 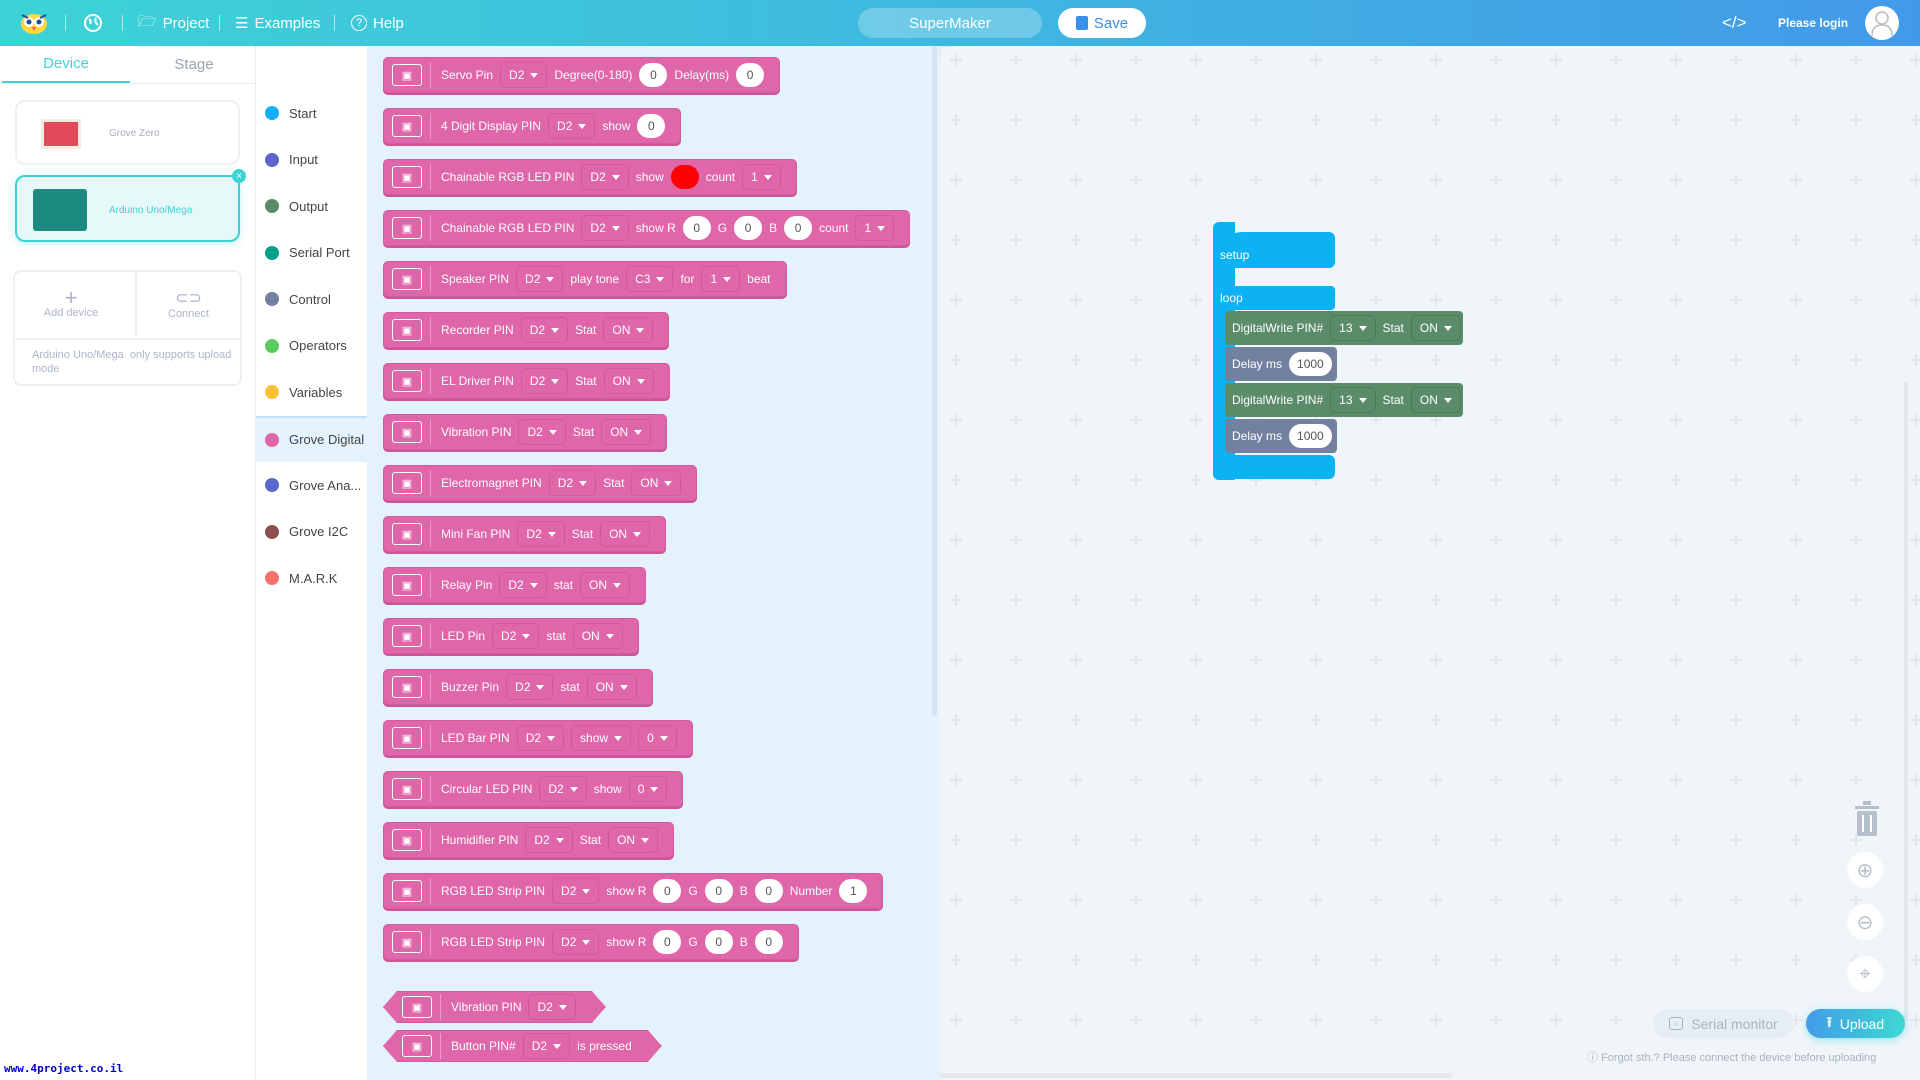 I want to click on category-start: Start, so click(x=311, y=113).